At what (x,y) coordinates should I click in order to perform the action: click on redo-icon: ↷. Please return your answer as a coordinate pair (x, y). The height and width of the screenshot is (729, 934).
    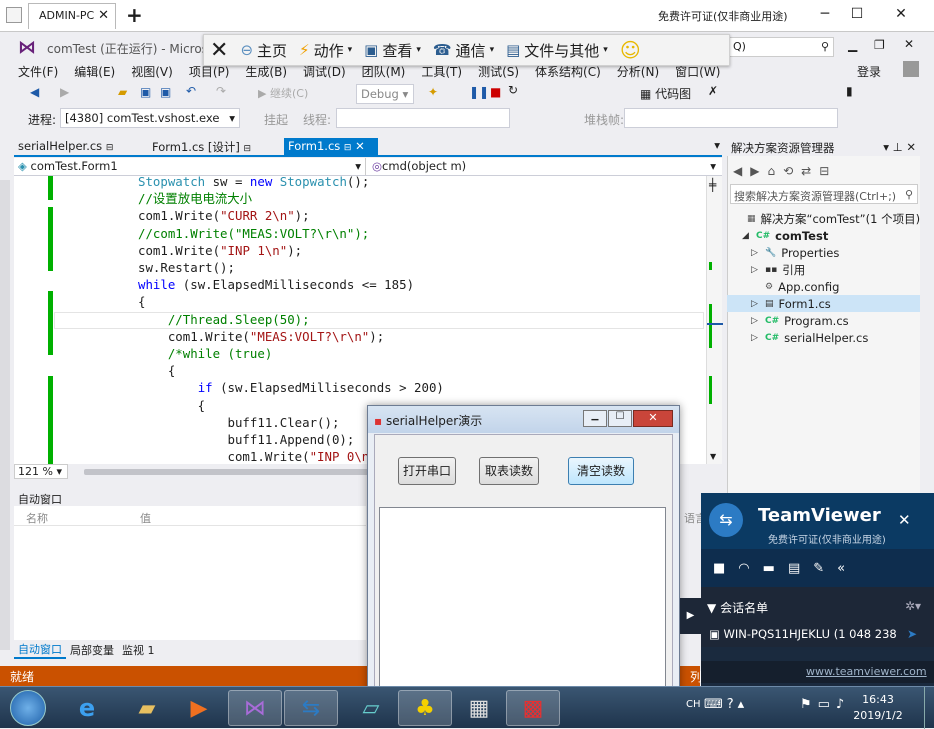
    Looking at the image, I should click on (221, 91).